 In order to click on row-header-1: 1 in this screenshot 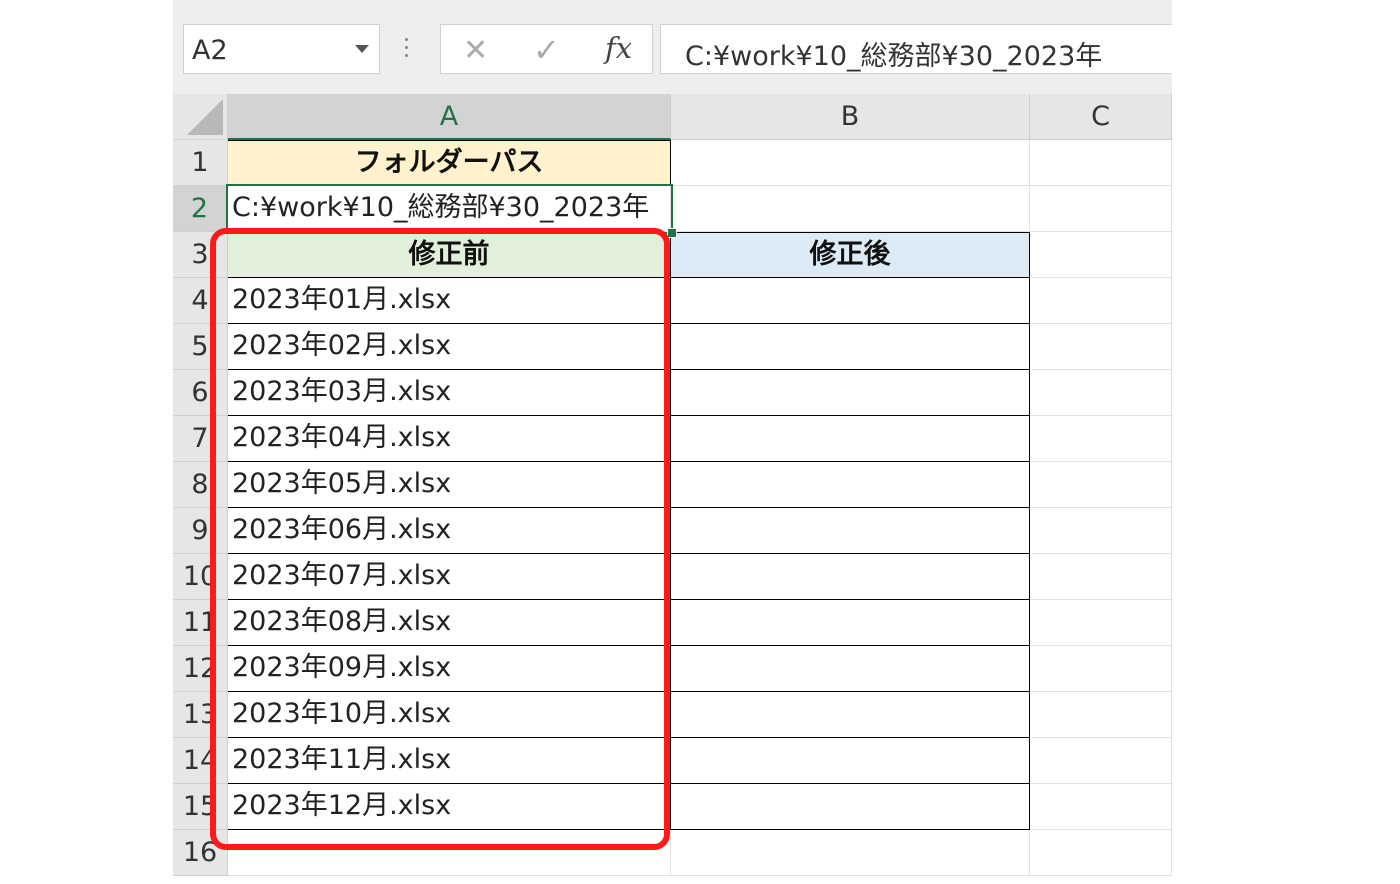, I will do `click(200, 163)`.